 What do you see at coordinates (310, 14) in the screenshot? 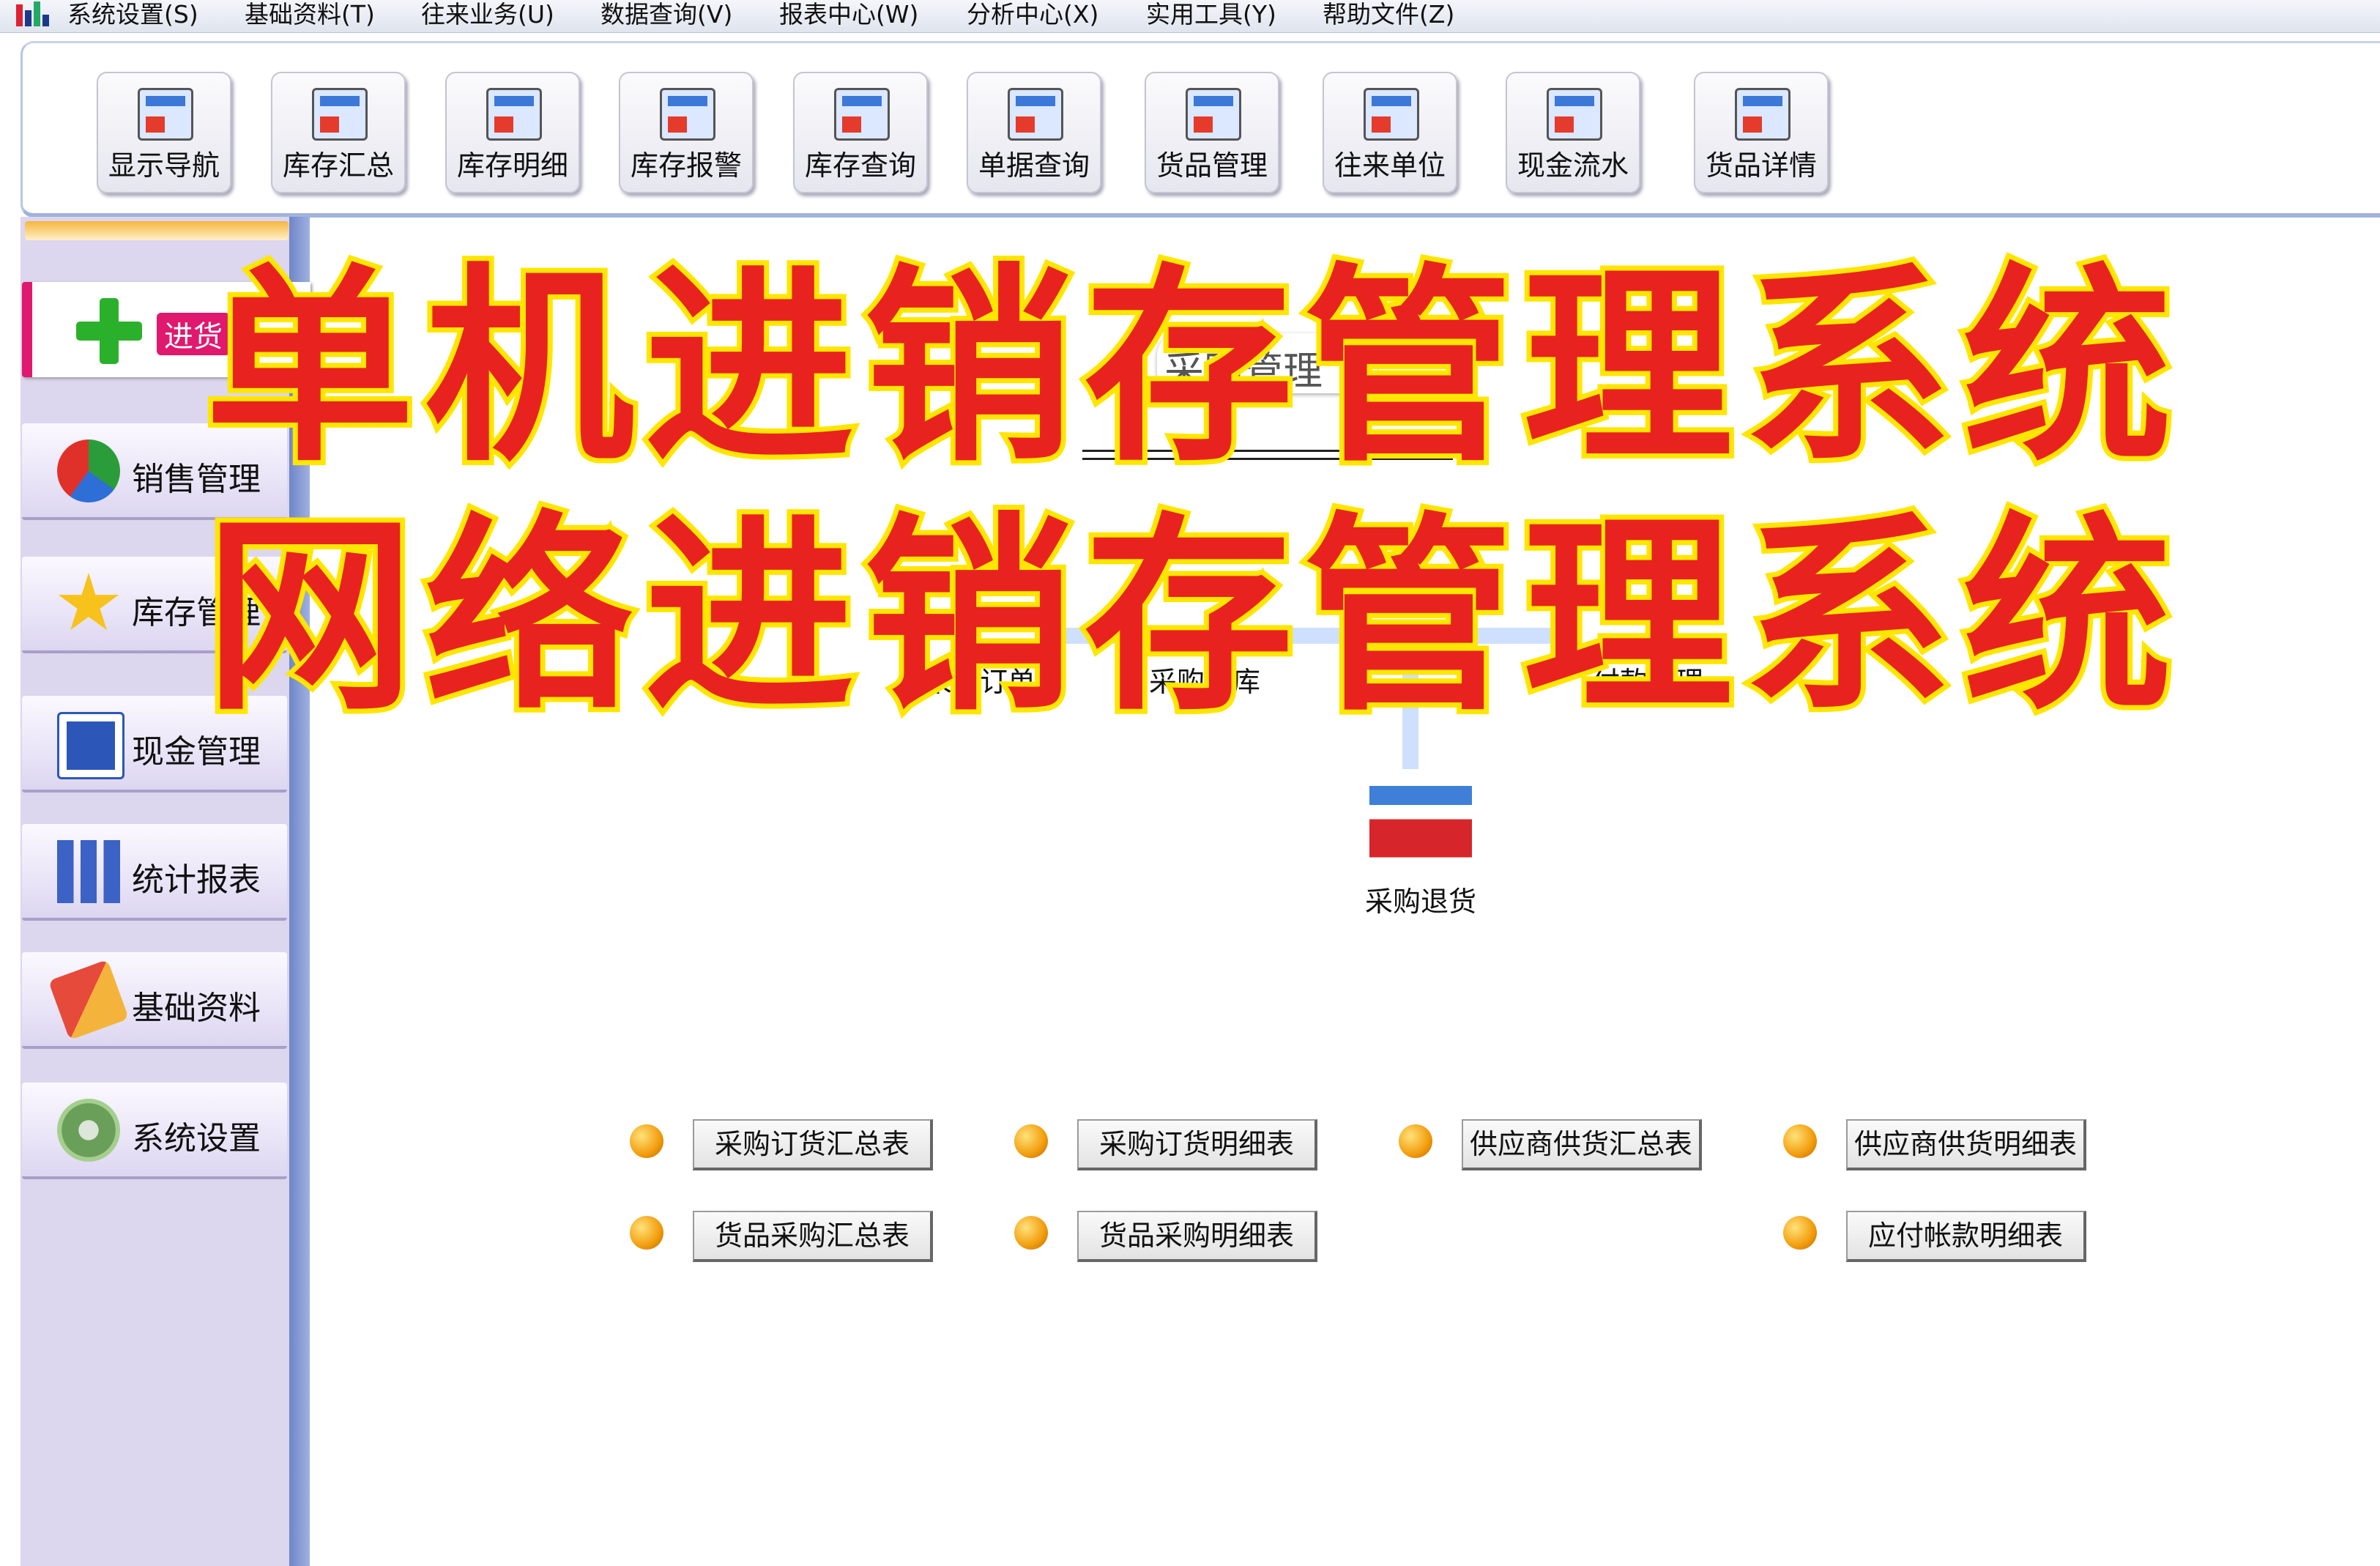
I see `menu-basic-data: 基础资料(T)` at bounding box center [310, 14].